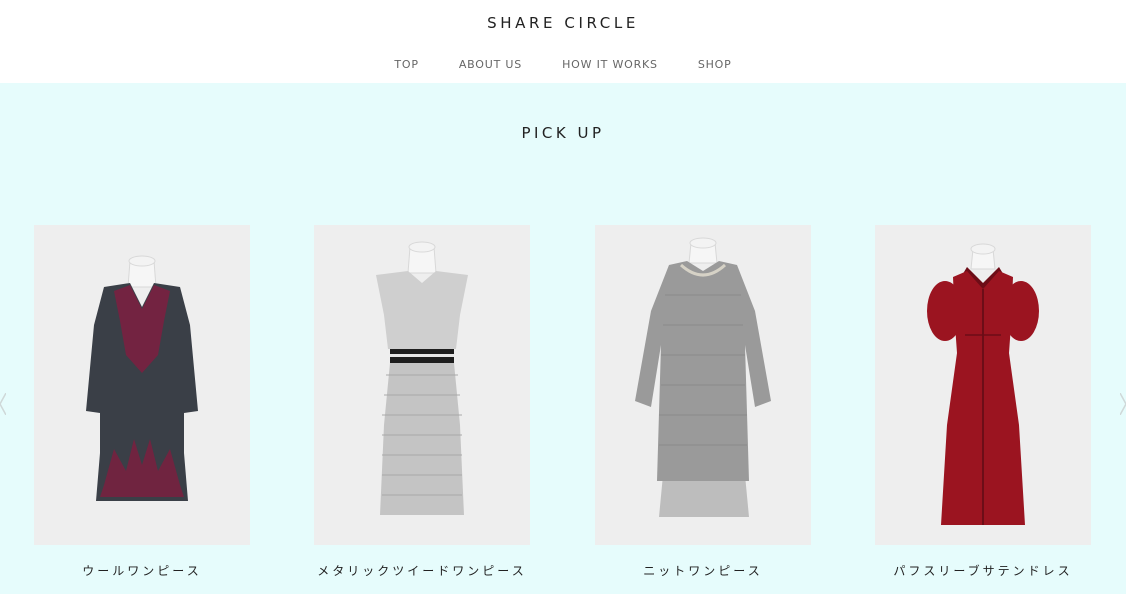 This screenshot has width=1126, height=594. Describe the element at coordinates (703, 385) in the screenshot. I see `knit-dress-image` at that location.